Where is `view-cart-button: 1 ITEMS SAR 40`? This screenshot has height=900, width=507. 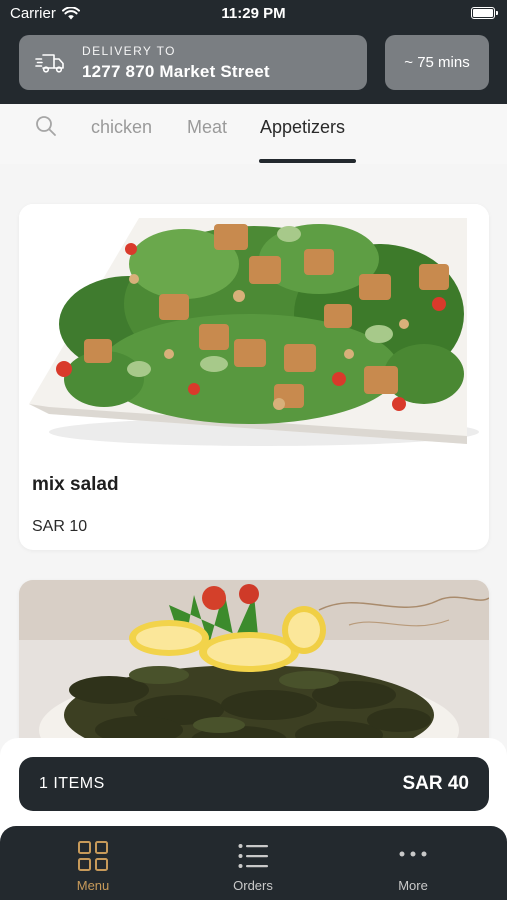
view-cart-button: 1 ITEMS SAR 40 is located at coordinates (254, 784).